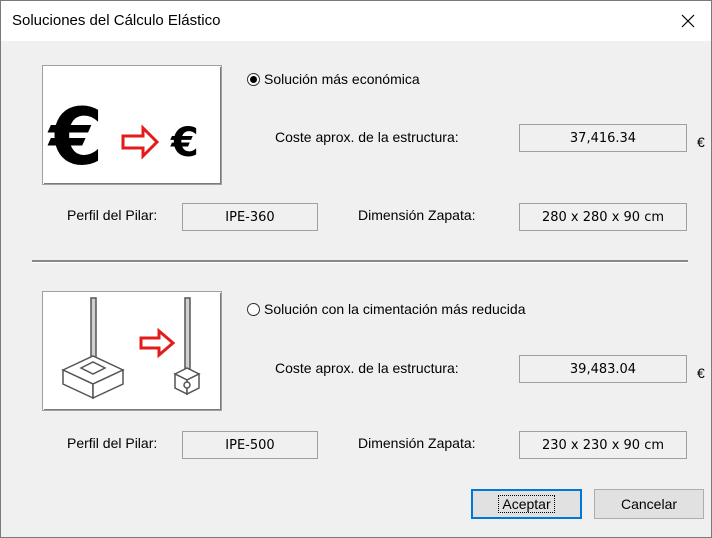 This screenshot has width=712, height=538. I want to click on currency-label-1: €, so click(701, 142).